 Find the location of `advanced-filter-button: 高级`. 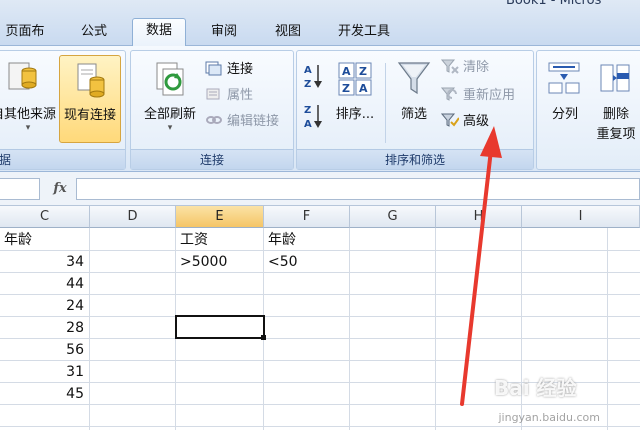

advanced-filter-button: 高级 is located at coordinates (464, 122).